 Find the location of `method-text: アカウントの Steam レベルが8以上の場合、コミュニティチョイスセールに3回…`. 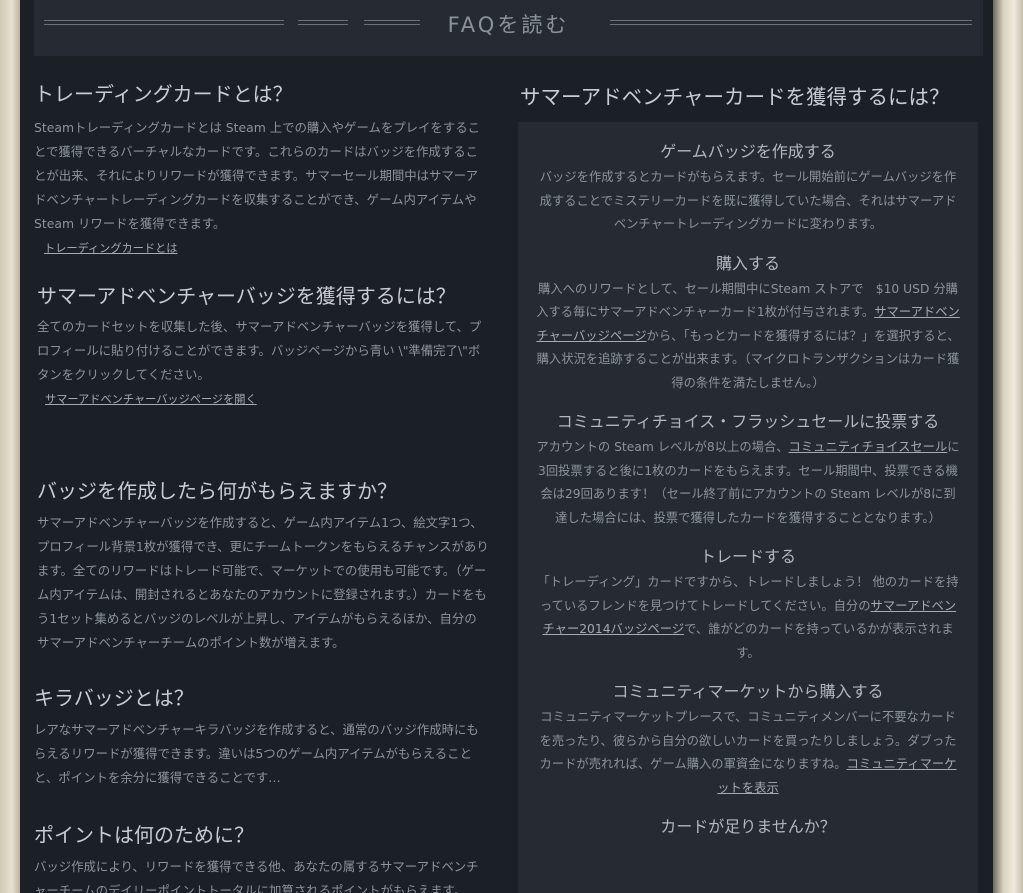

method-text: アカウントの Steam レベルが8以上の場合、コミュニティチョイスセールに3回… is located at coordinates (748, 482).